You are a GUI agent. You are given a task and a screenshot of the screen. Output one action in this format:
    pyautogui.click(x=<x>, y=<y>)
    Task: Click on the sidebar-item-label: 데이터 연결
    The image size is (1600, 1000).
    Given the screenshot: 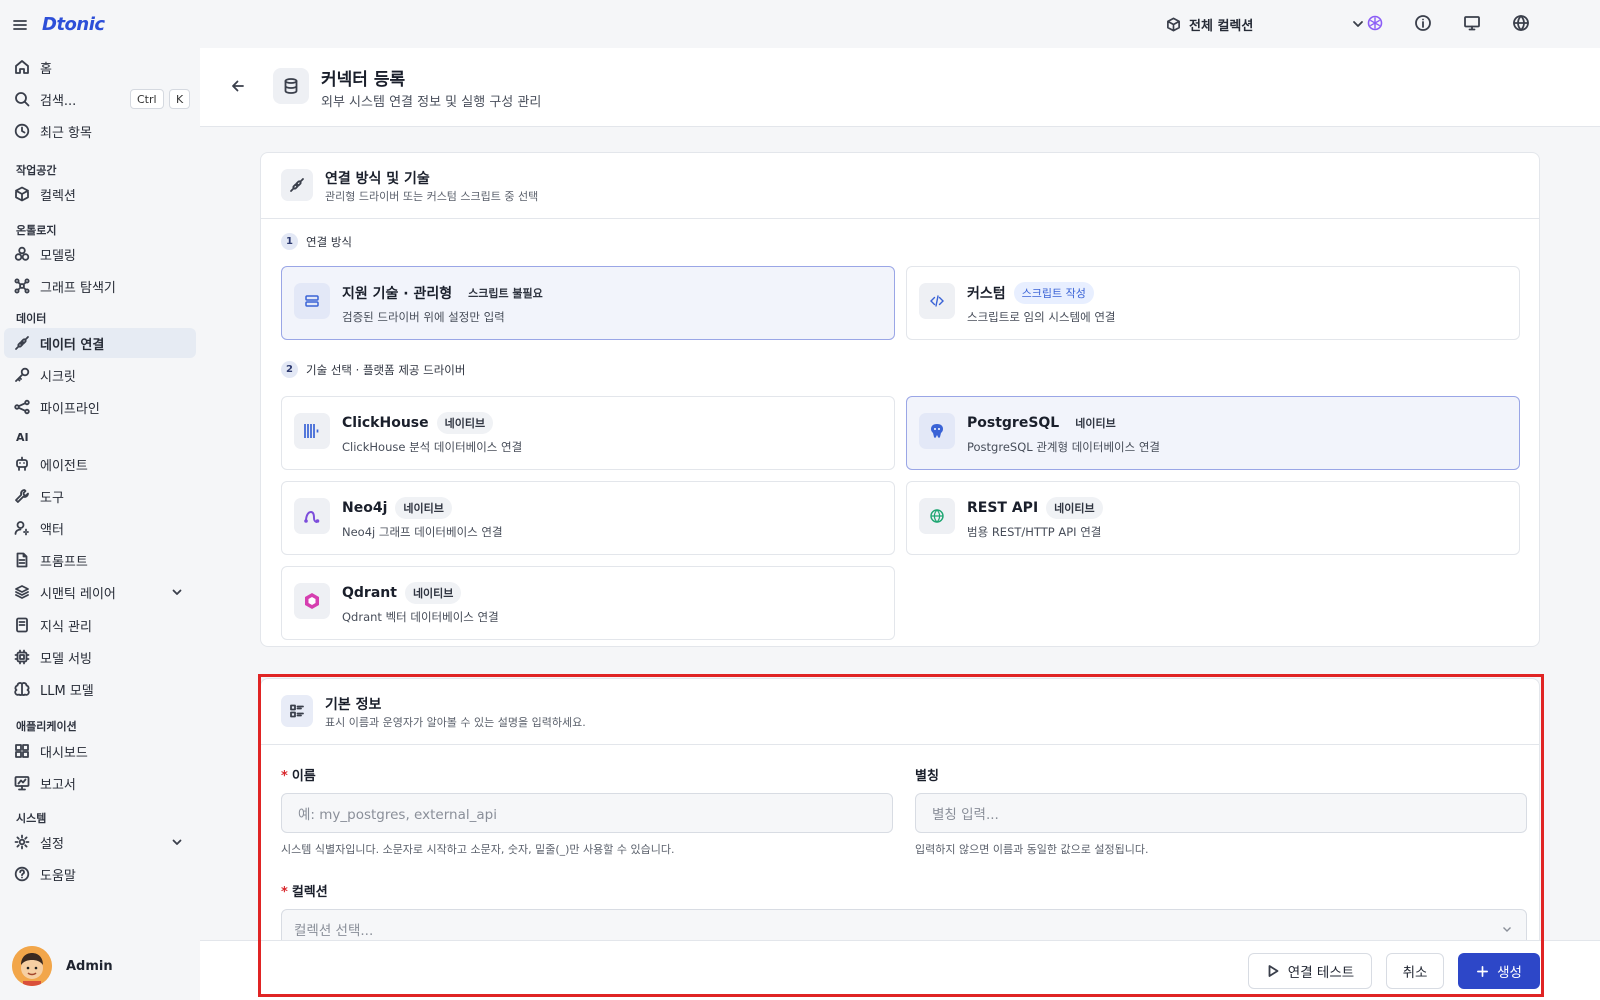 What is the action you would take?
    pyautogui.click(x=72, y=345)
    